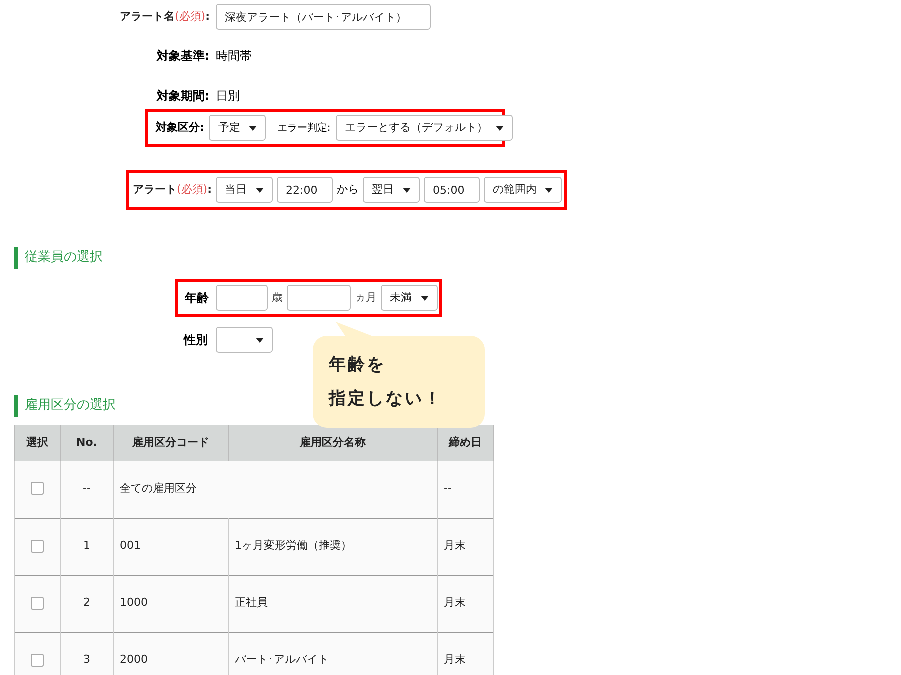  I want to click on table-cell: 3, so click(87, 653).